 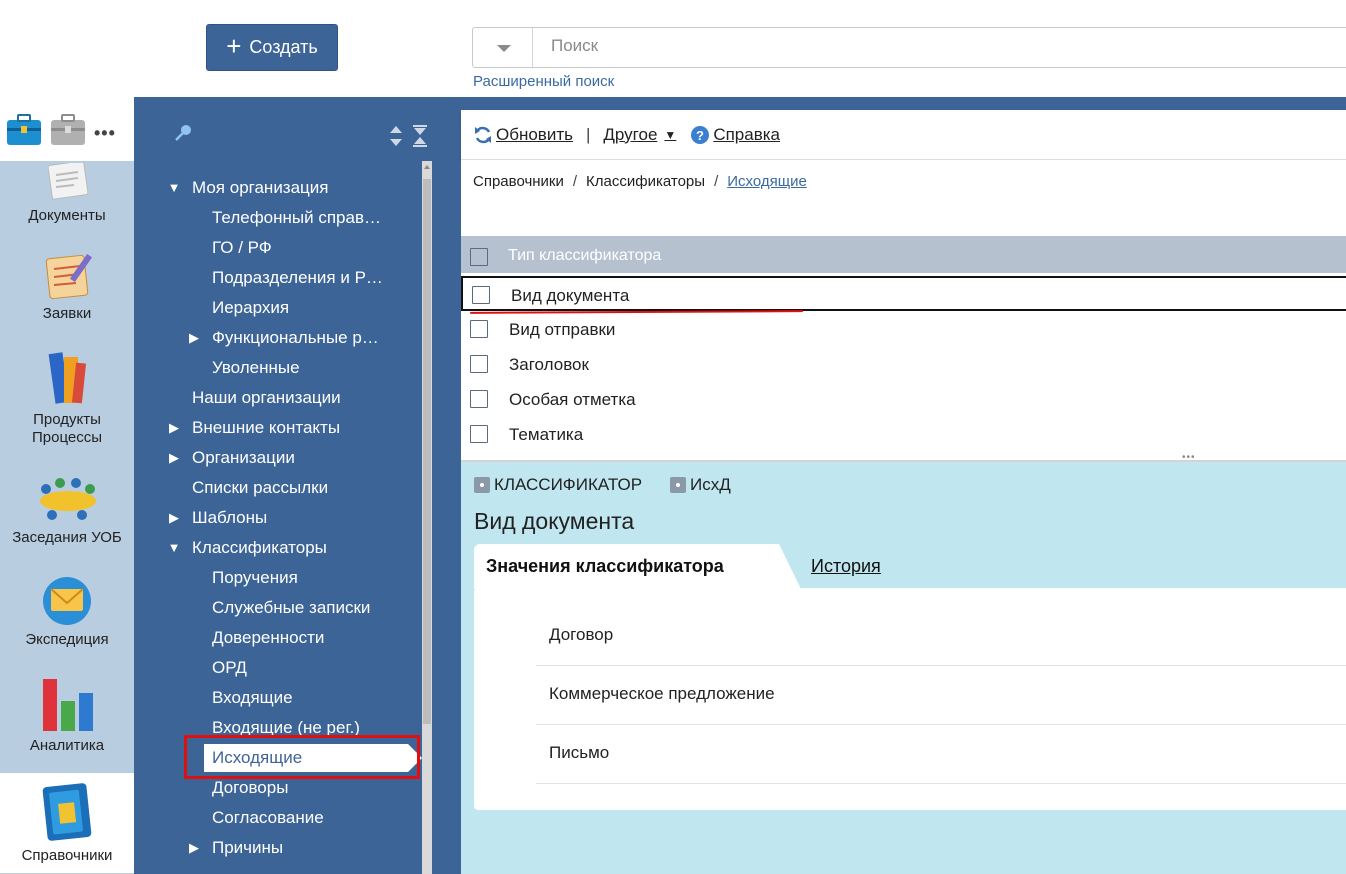 I want to click on help-label: Справка, so click(x=747, y=134).